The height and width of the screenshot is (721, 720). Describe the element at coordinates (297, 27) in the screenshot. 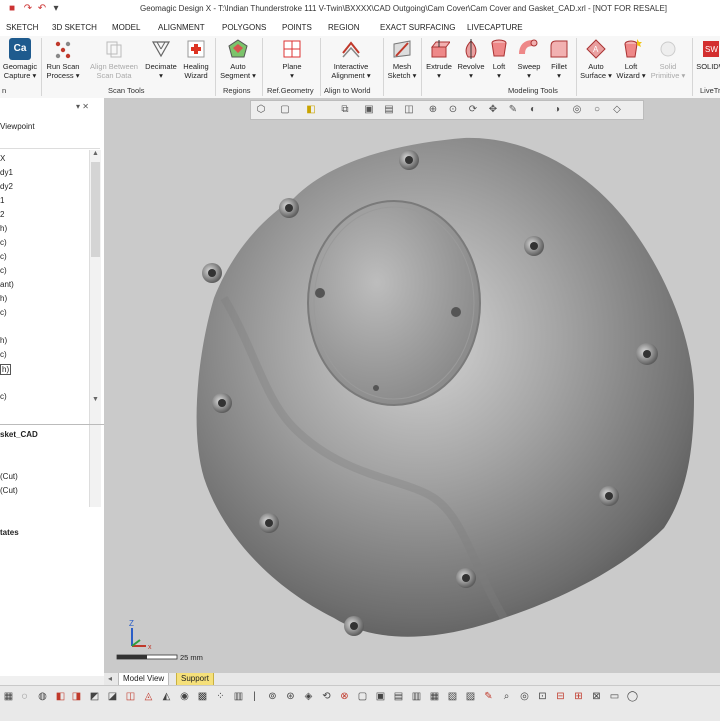

I see `menu-points: POINTS` at that location.